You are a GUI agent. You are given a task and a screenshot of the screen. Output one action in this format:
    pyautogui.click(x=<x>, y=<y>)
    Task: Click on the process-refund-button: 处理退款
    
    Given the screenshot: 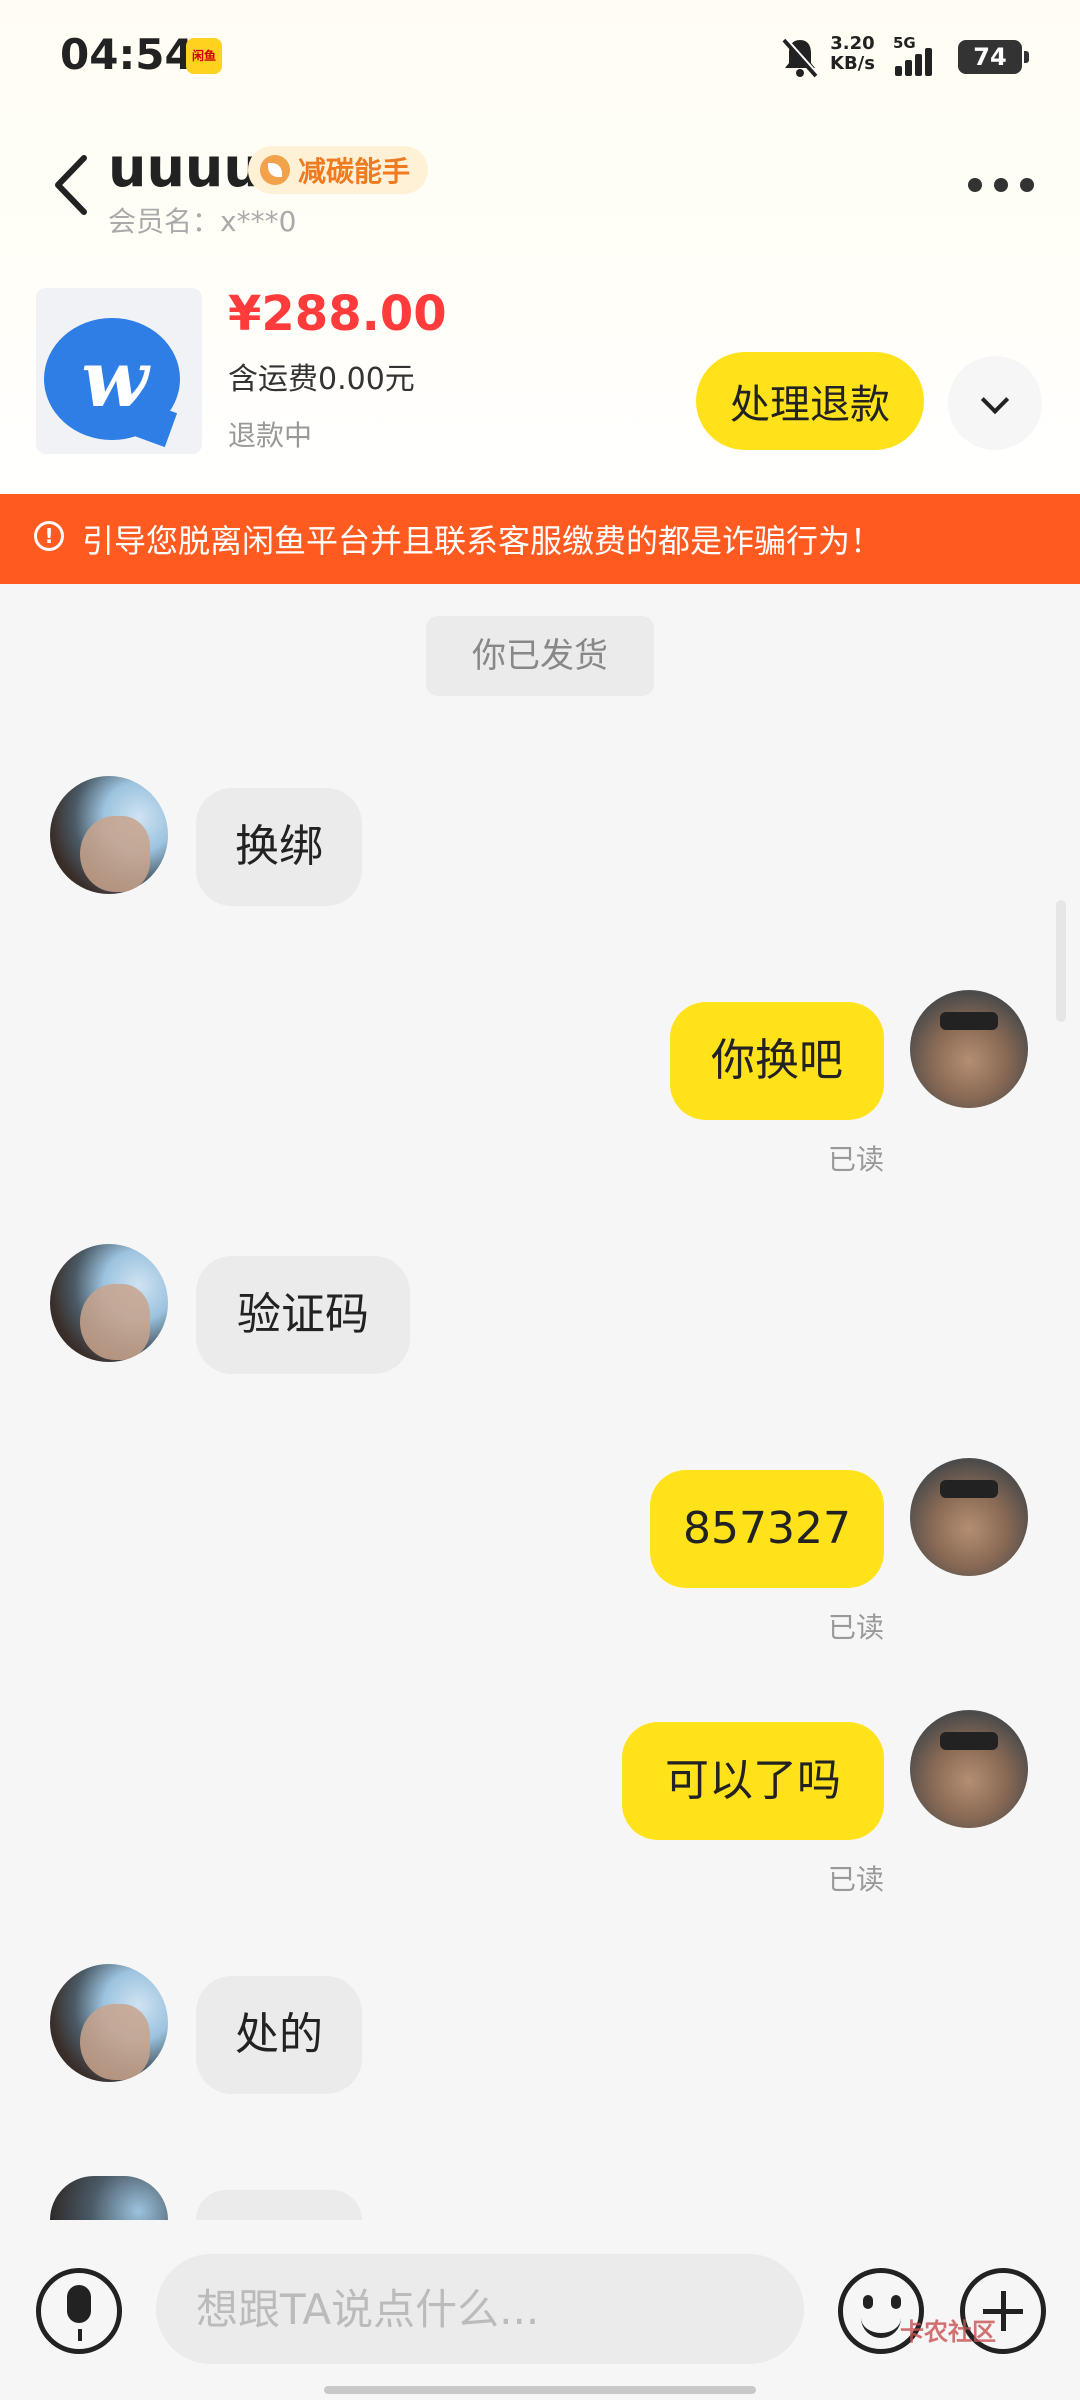 What is the action you would take?
    pyautogui.click(x=810, y=401)
    